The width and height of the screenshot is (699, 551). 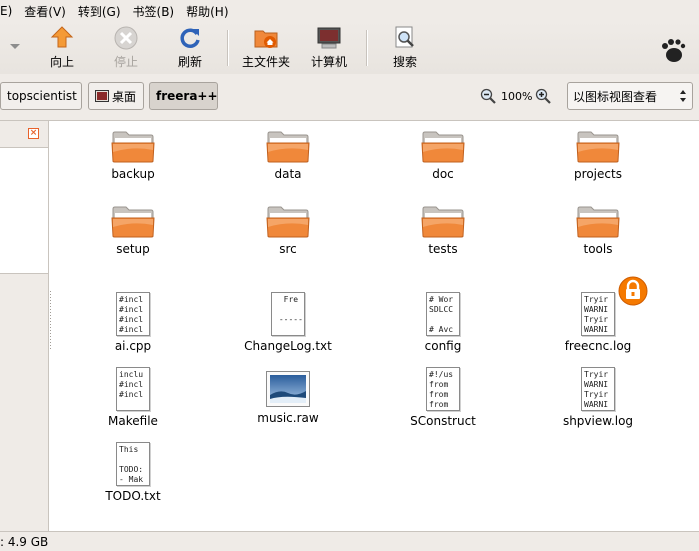 What do you see at coordinates (133, 496) in the screenshot?
I see `file-name: TODO.txt` at bounding box center [133, 496].